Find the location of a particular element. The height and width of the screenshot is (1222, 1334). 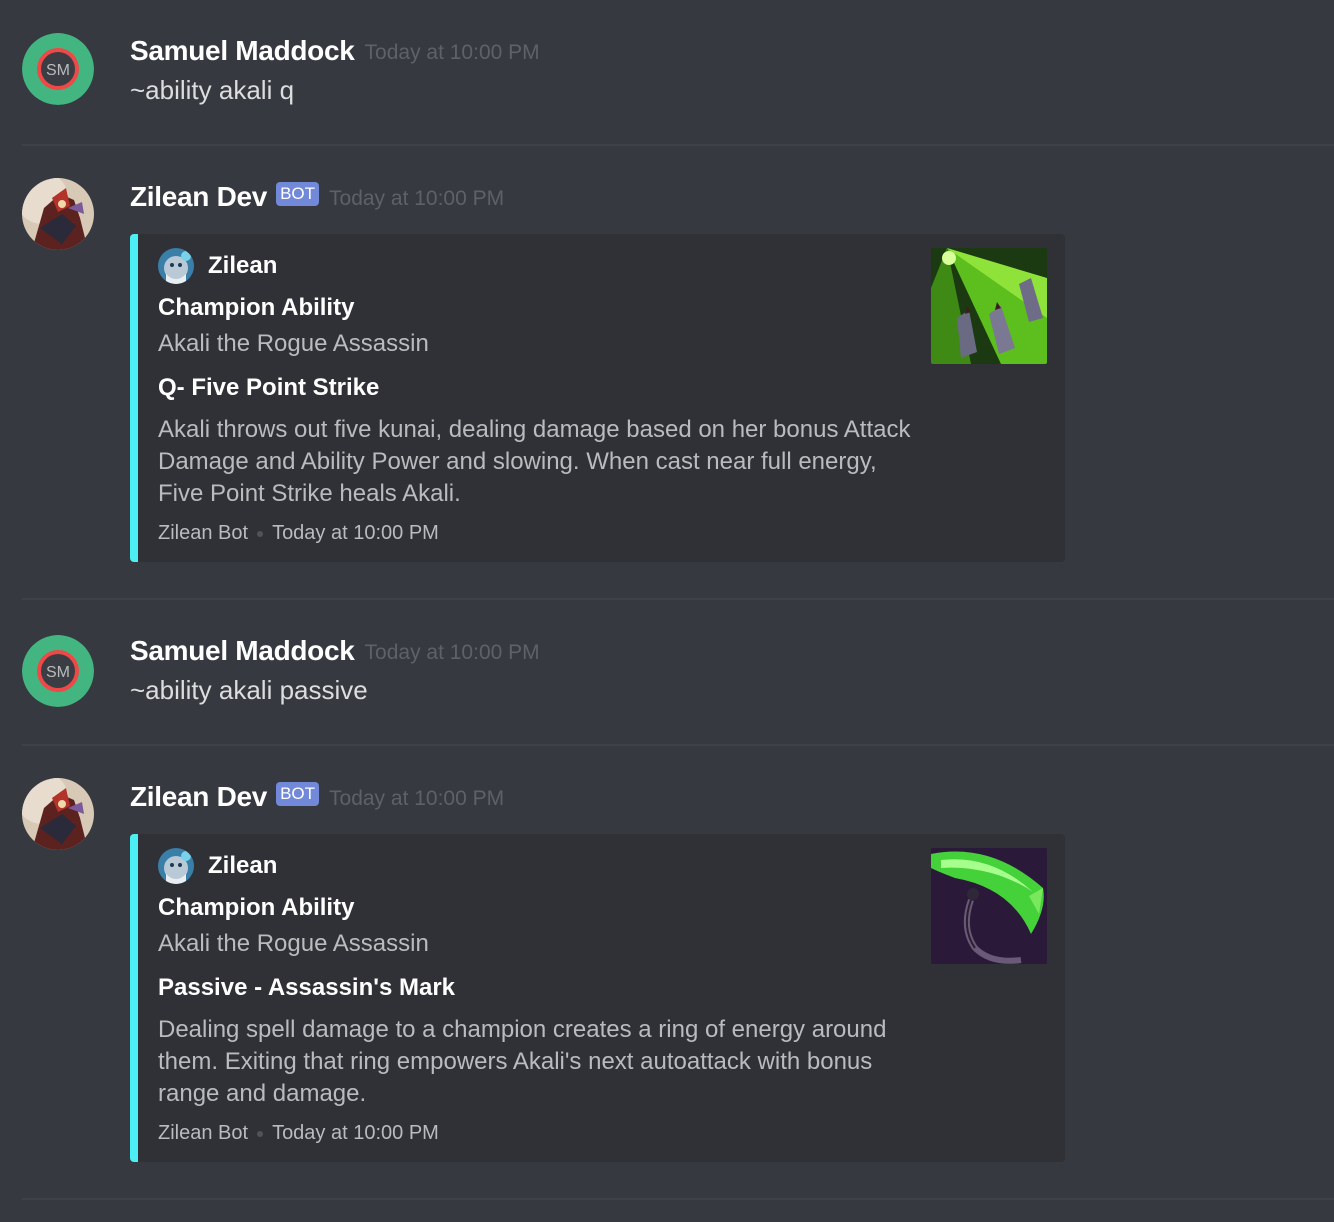

embed-field-name: Q- Five Point Strike is located at coordinates (269, 387).